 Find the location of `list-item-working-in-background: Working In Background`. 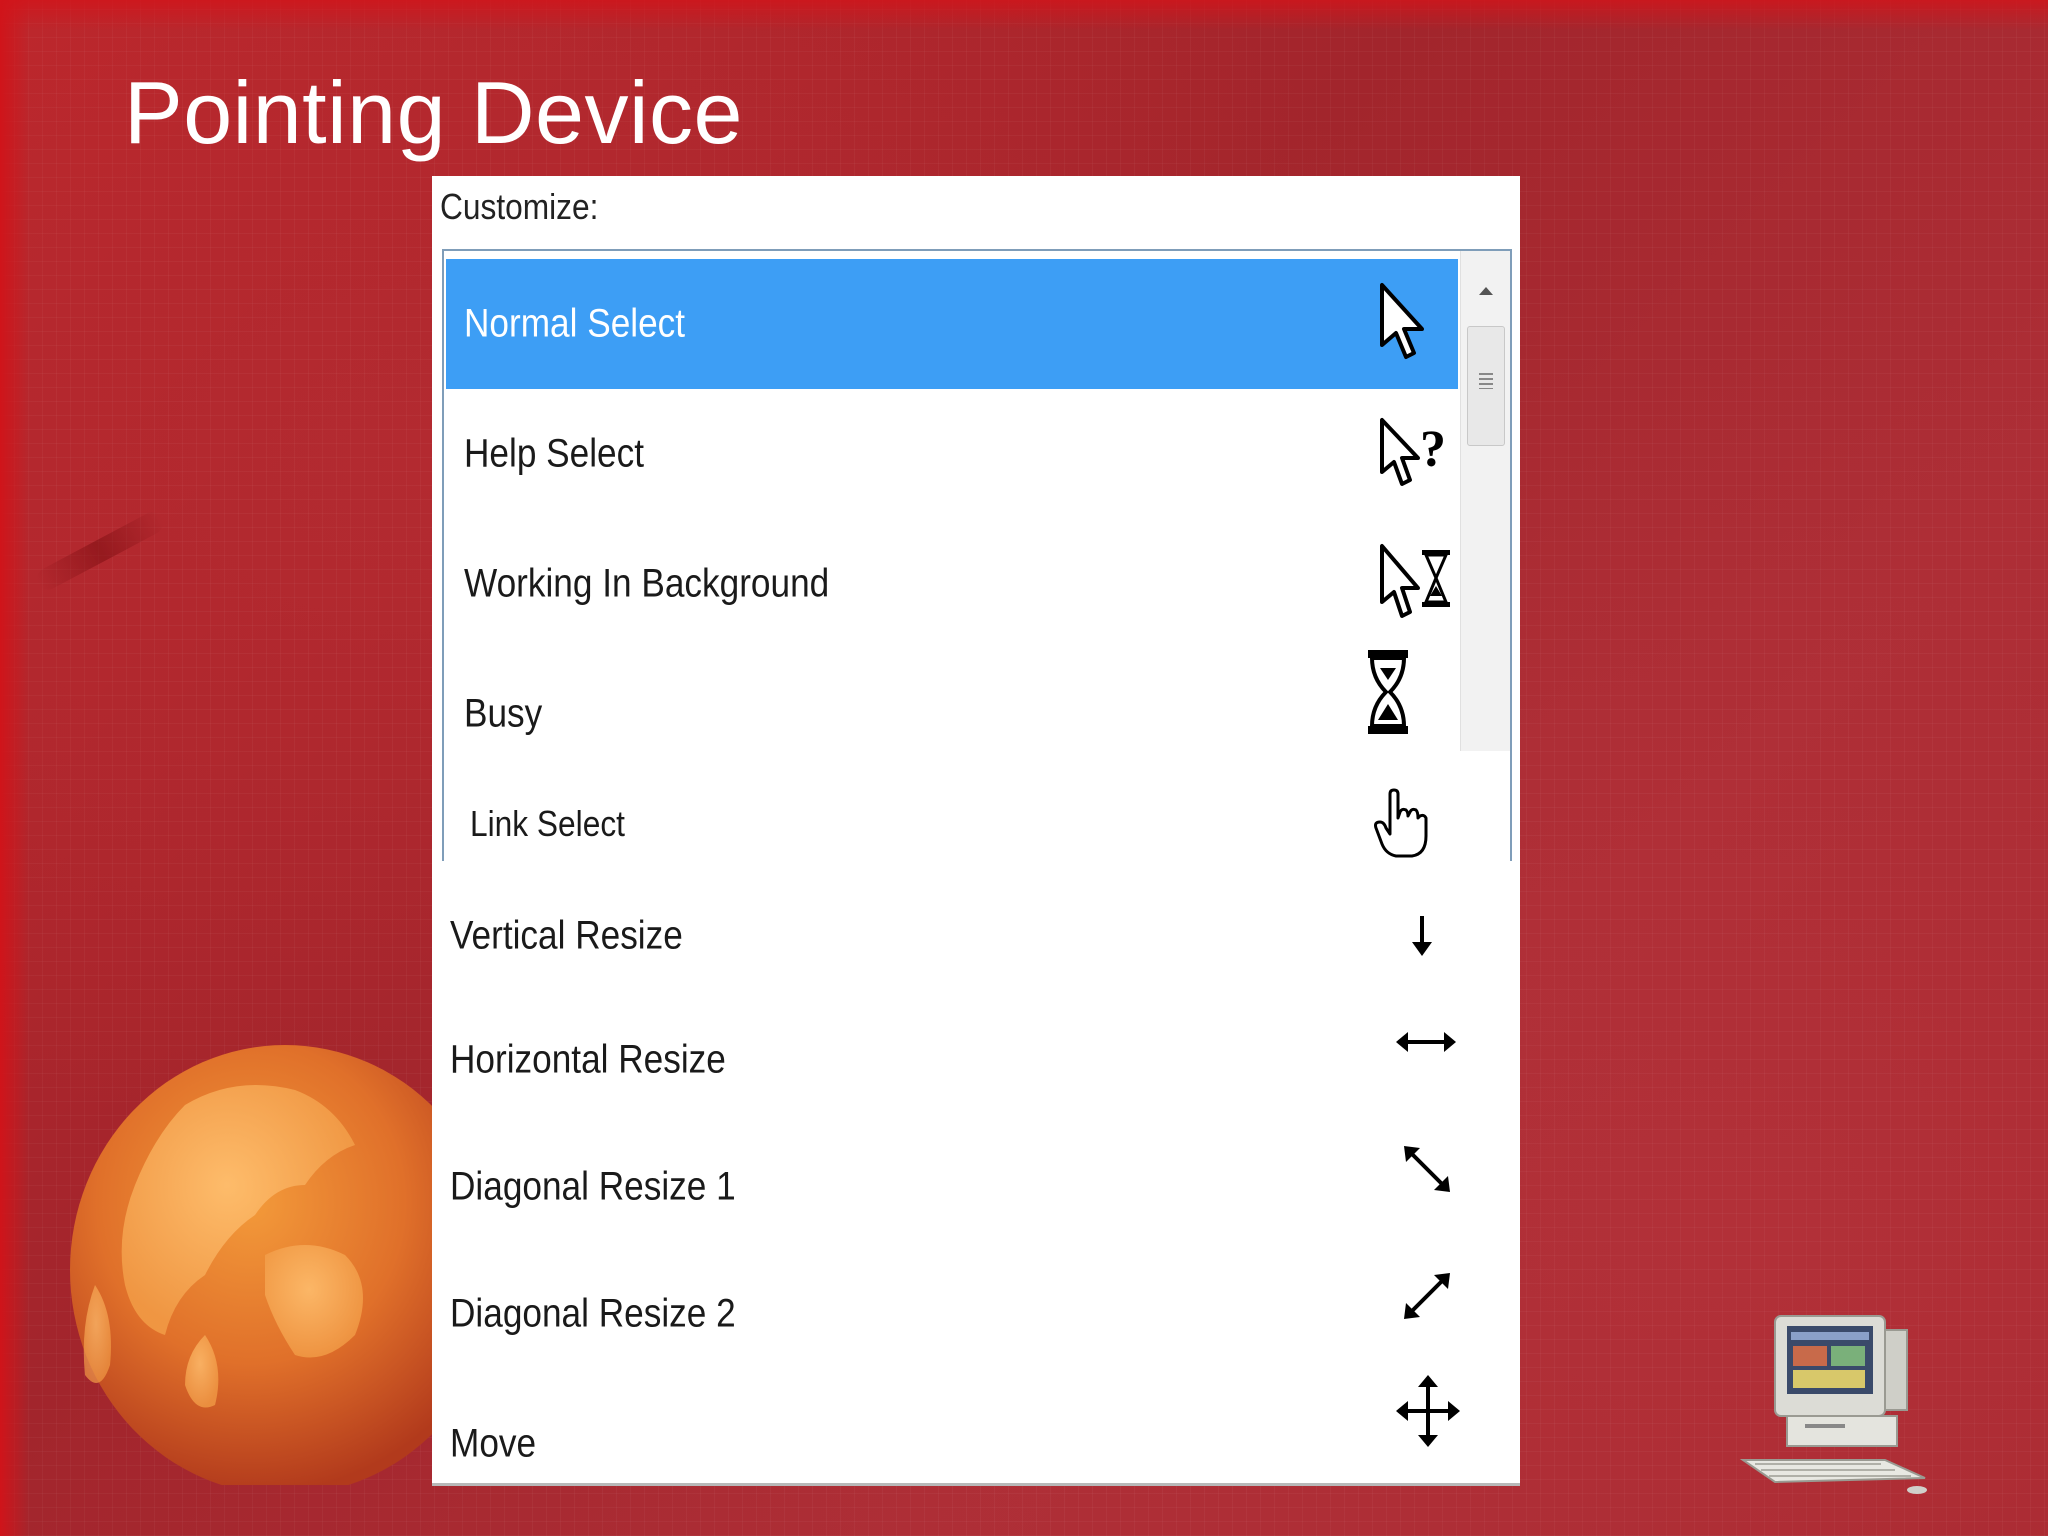

list-item-working-in-background: Working In Background is located at coordinates (952, 584).